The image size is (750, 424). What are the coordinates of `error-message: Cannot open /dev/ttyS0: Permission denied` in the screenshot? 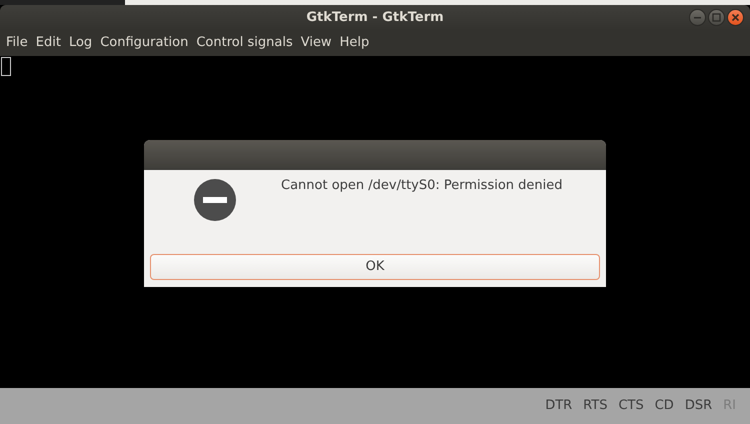 It's located at (422, 186).